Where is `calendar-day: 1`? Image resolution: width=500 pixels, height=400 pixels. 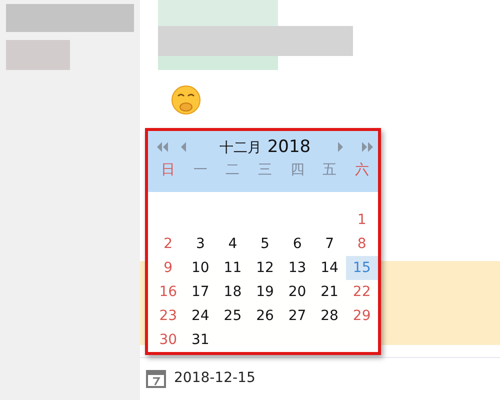 calendar-day: 1 is located at coordinates (362, 220).